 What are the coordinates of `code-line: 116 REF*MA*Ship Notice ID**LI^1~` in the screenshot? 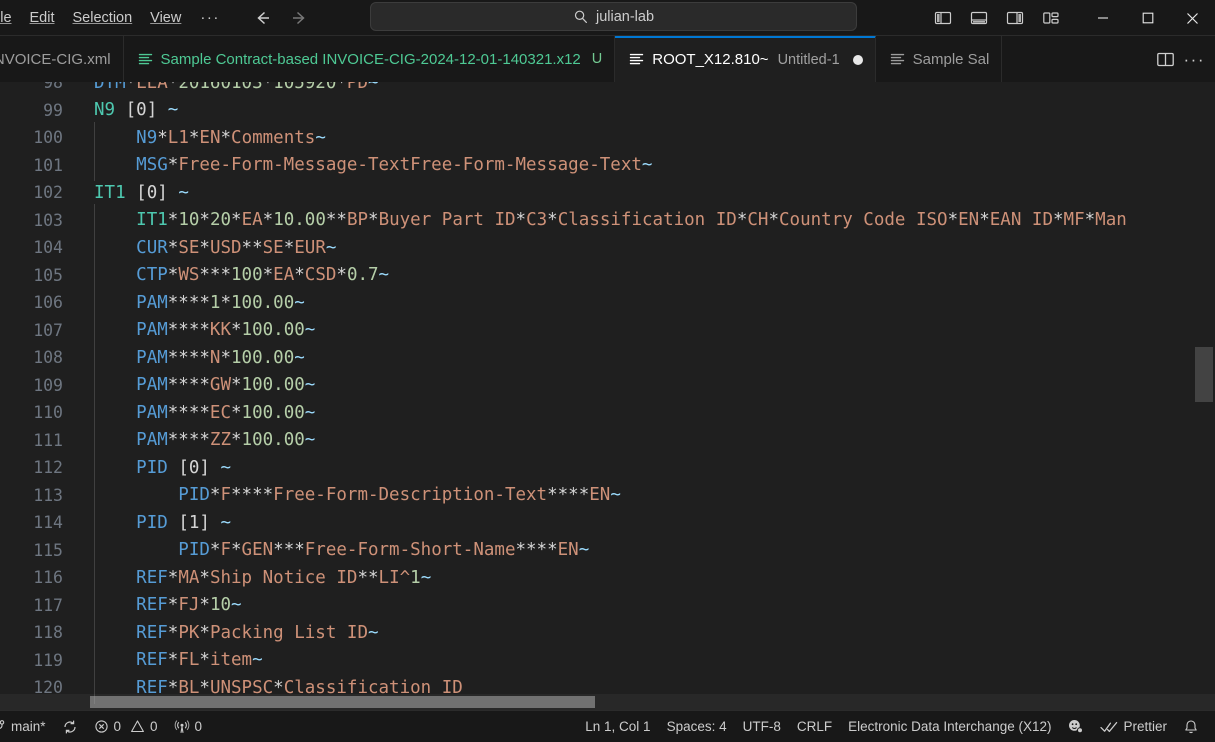 It's located at (607, 578).